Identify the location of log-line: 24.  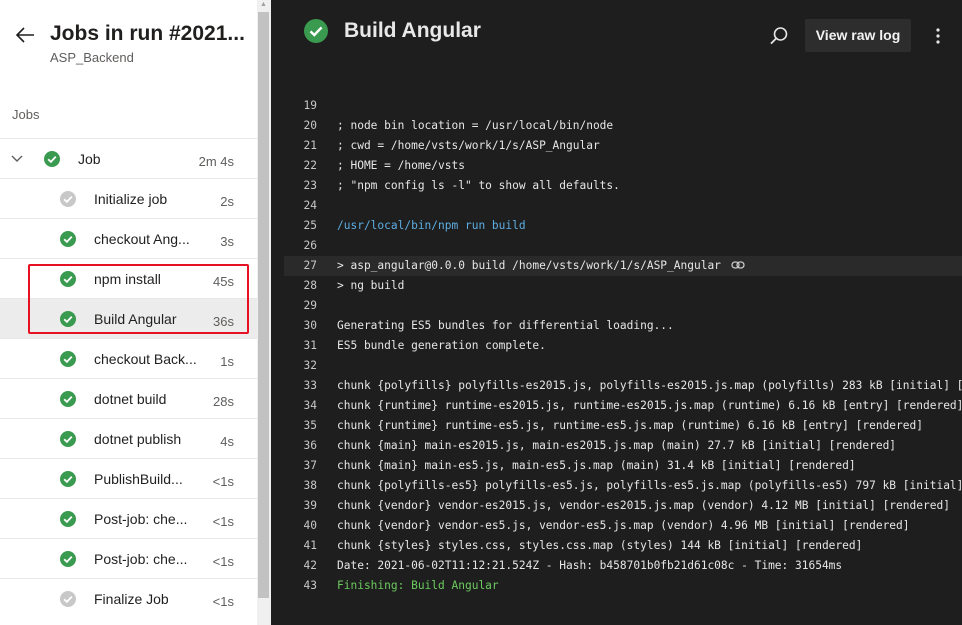
(623, 206).